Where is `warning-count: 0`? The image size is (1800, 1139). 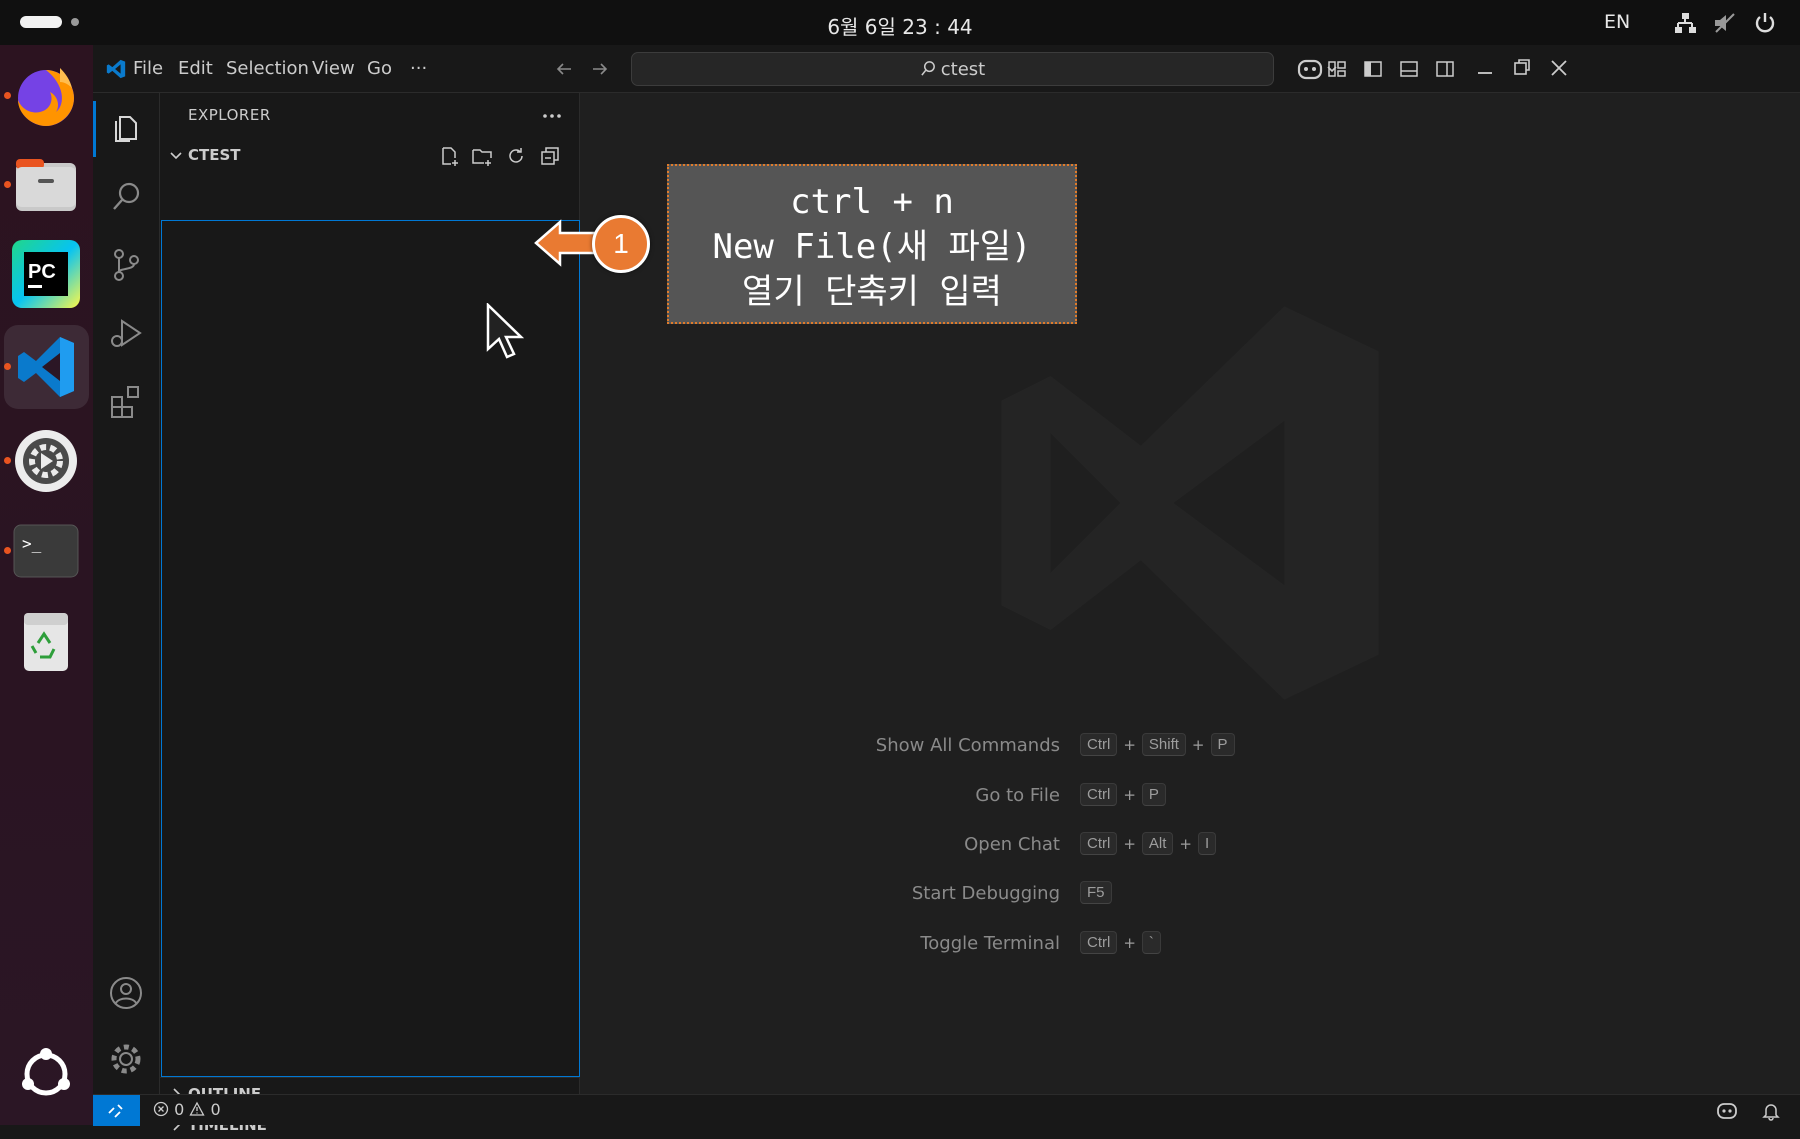
warning-count: 0 is located at coordinates (215, 1109).